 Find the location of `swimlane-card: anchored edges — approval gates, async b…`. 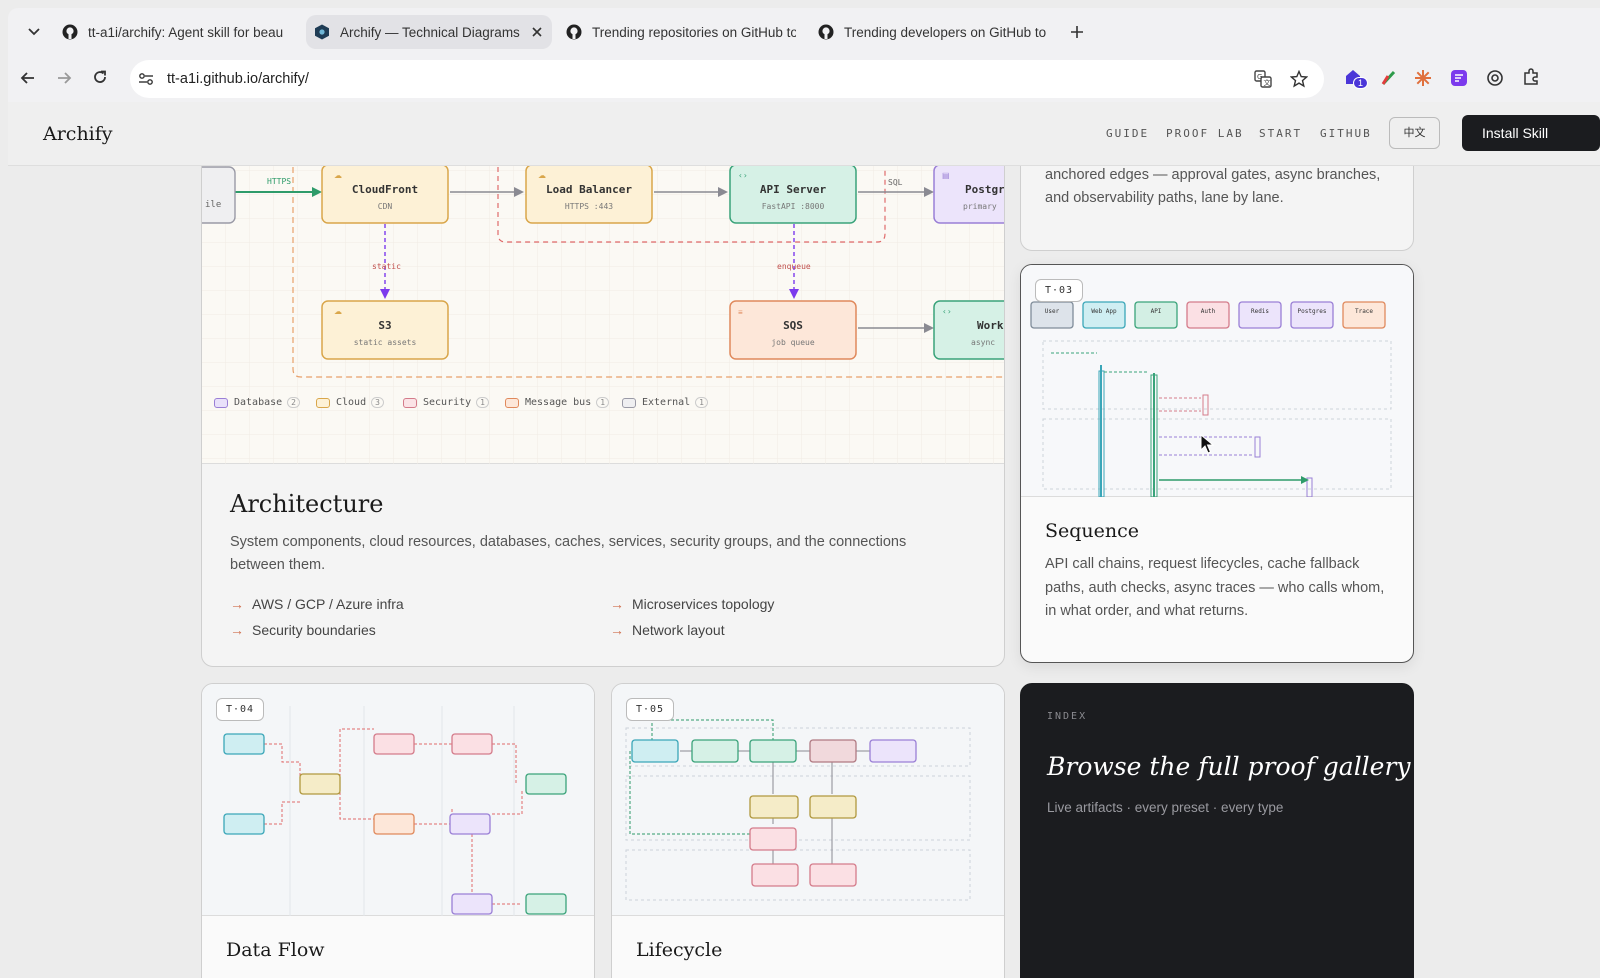

swimlane-card: anchored edges — approval gates, async b… is located at coordinates (1217, 208).